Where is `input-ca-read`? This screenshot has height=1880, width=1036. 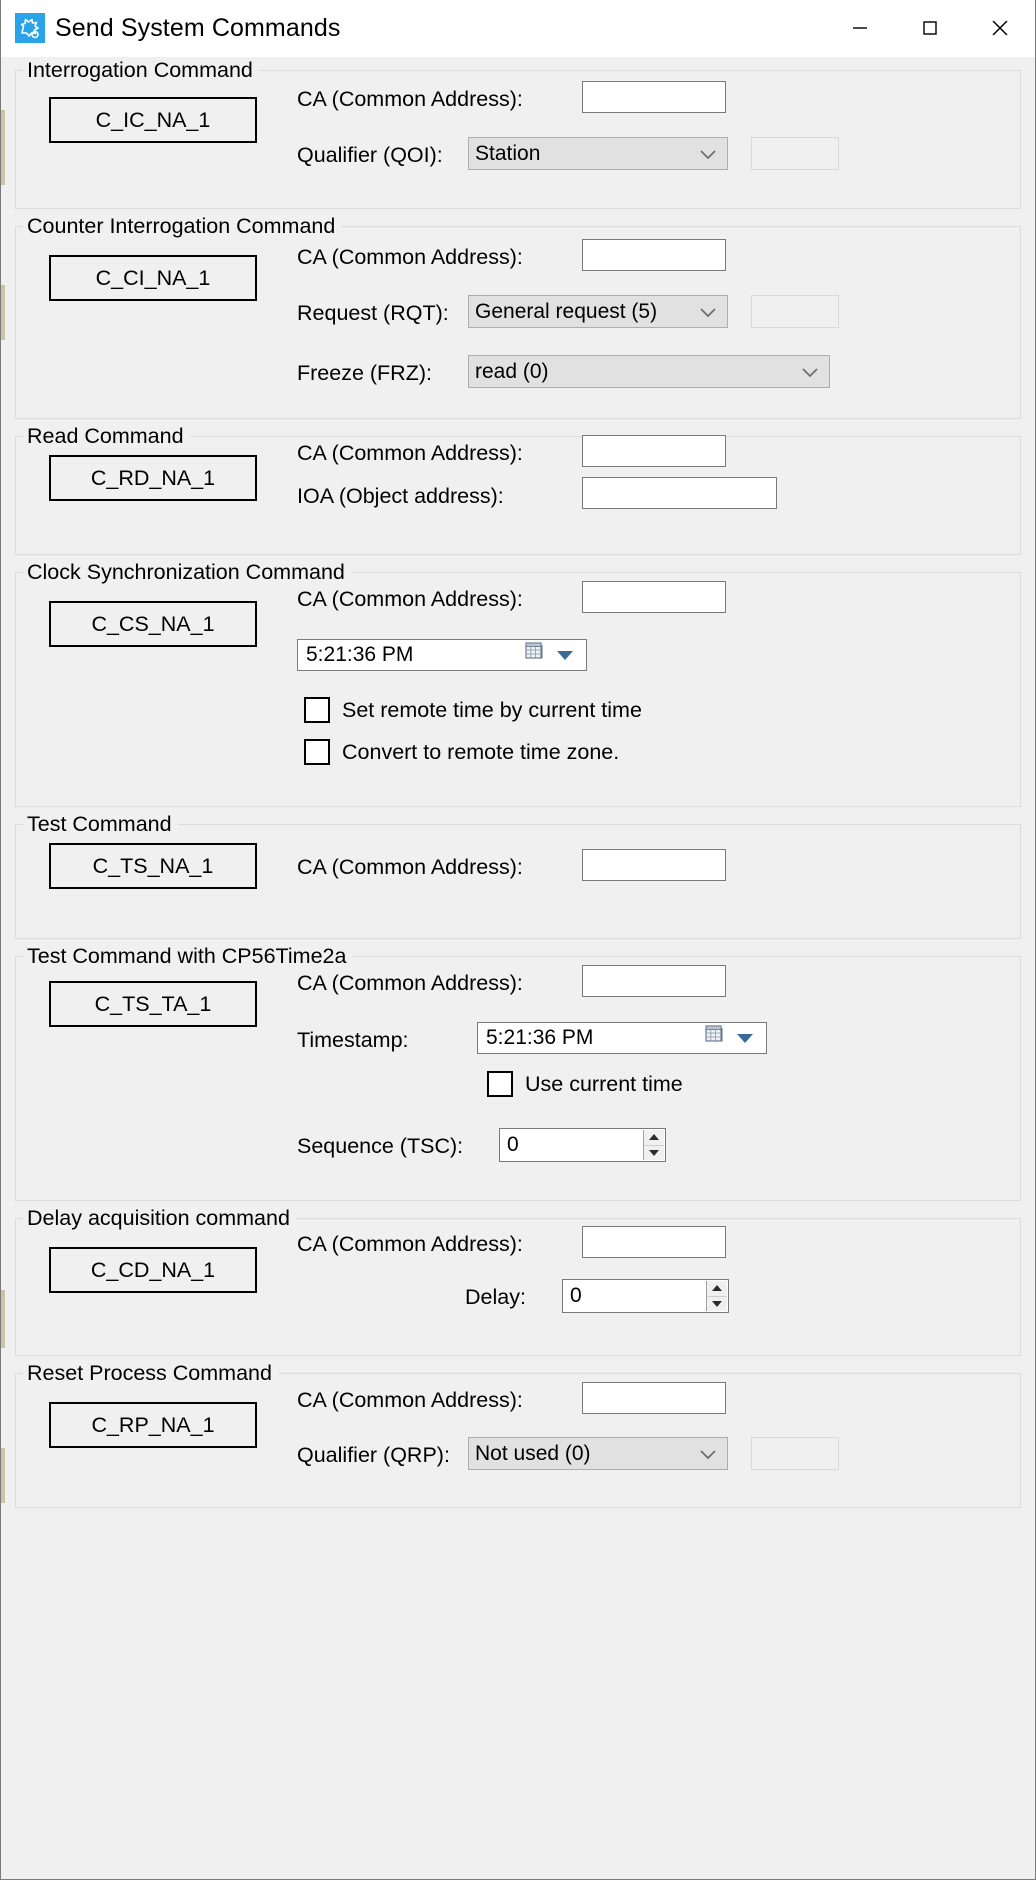
input-ca-read is located at coordinates (654, 451).